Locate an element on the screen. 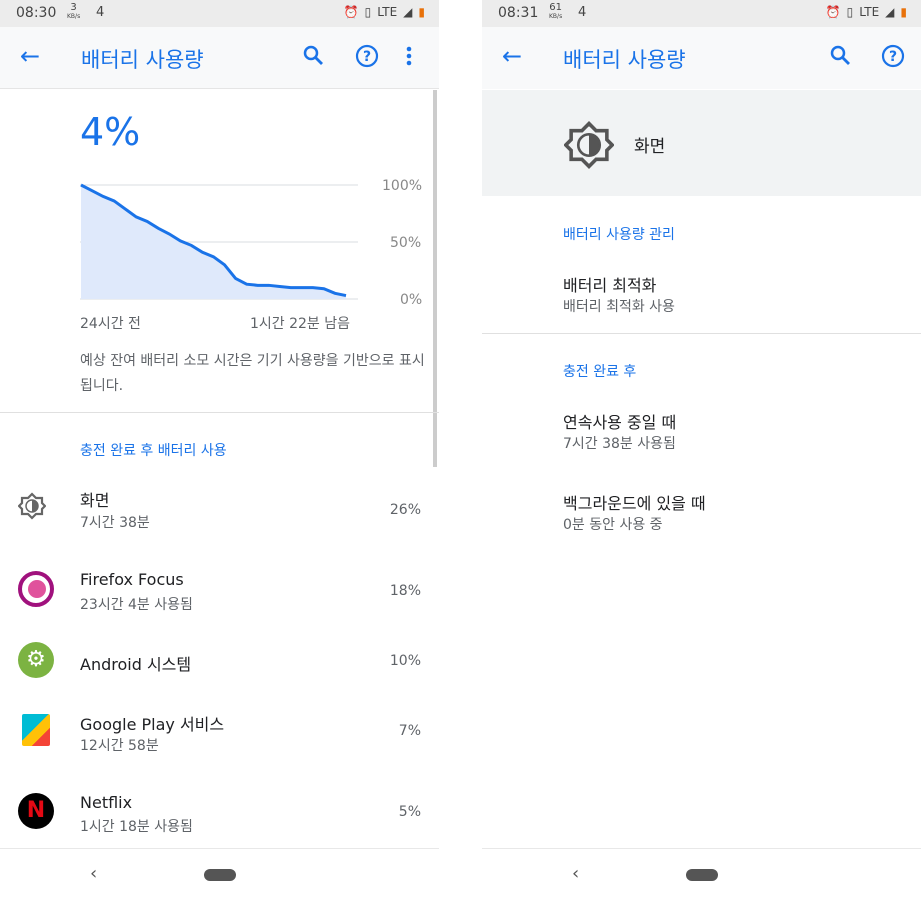 This screenshot has width=921, height=902. app-row-google-play-services: Google Play 서비스 12시간 58분 7% is located at coordinates (219, 732).